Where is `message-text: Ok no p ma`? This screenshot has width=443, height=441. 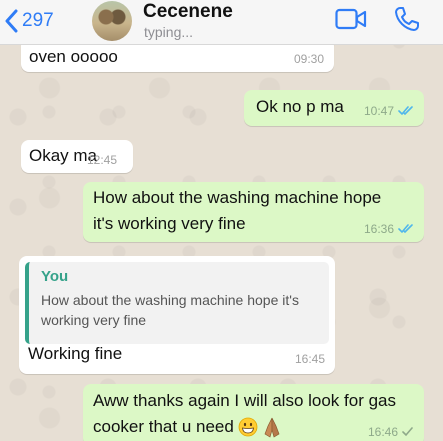 message-text: Ok no p ma is located at coordinates (300, 106).